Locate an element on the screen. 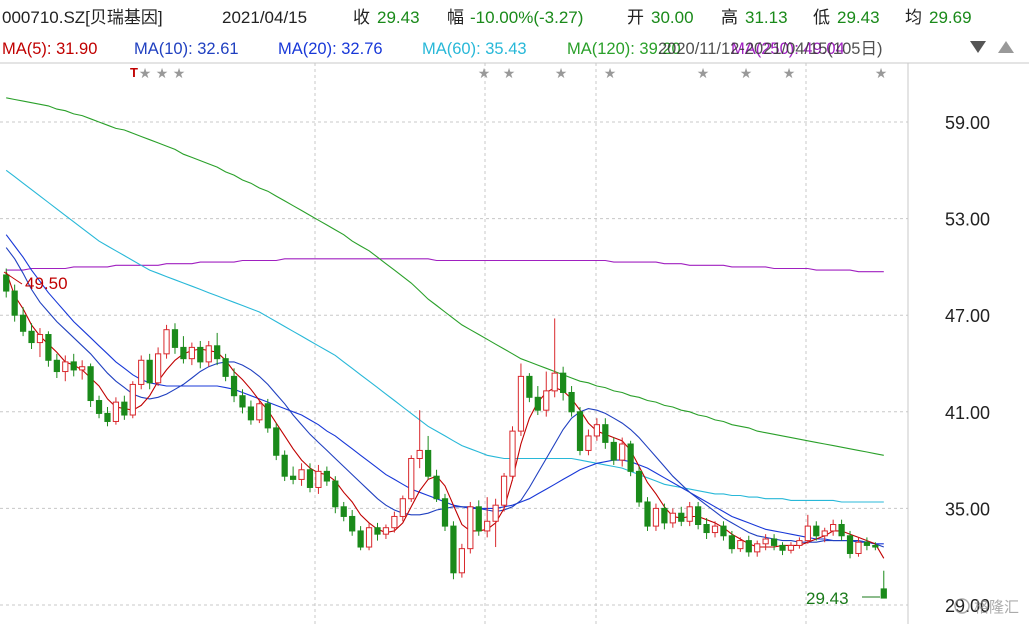  event-markers: T ★ ★ ★ ★ ★ ★ ★ ★ ★ ★ ★ is located at coordinates (508, 73).